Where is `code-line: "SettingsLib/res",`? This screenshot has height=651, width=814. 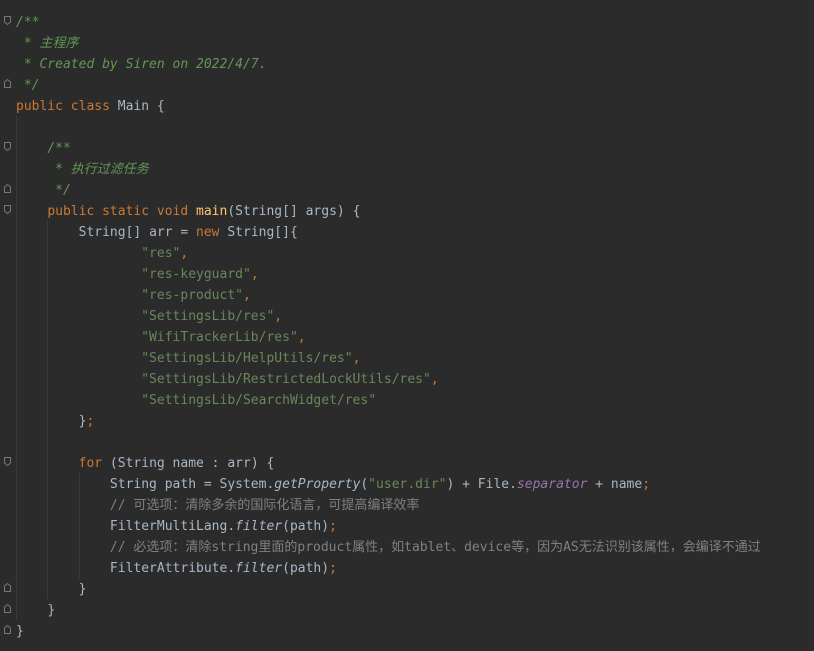 code-line: "SettingsLib/res", is located at coordinates (149, 316).